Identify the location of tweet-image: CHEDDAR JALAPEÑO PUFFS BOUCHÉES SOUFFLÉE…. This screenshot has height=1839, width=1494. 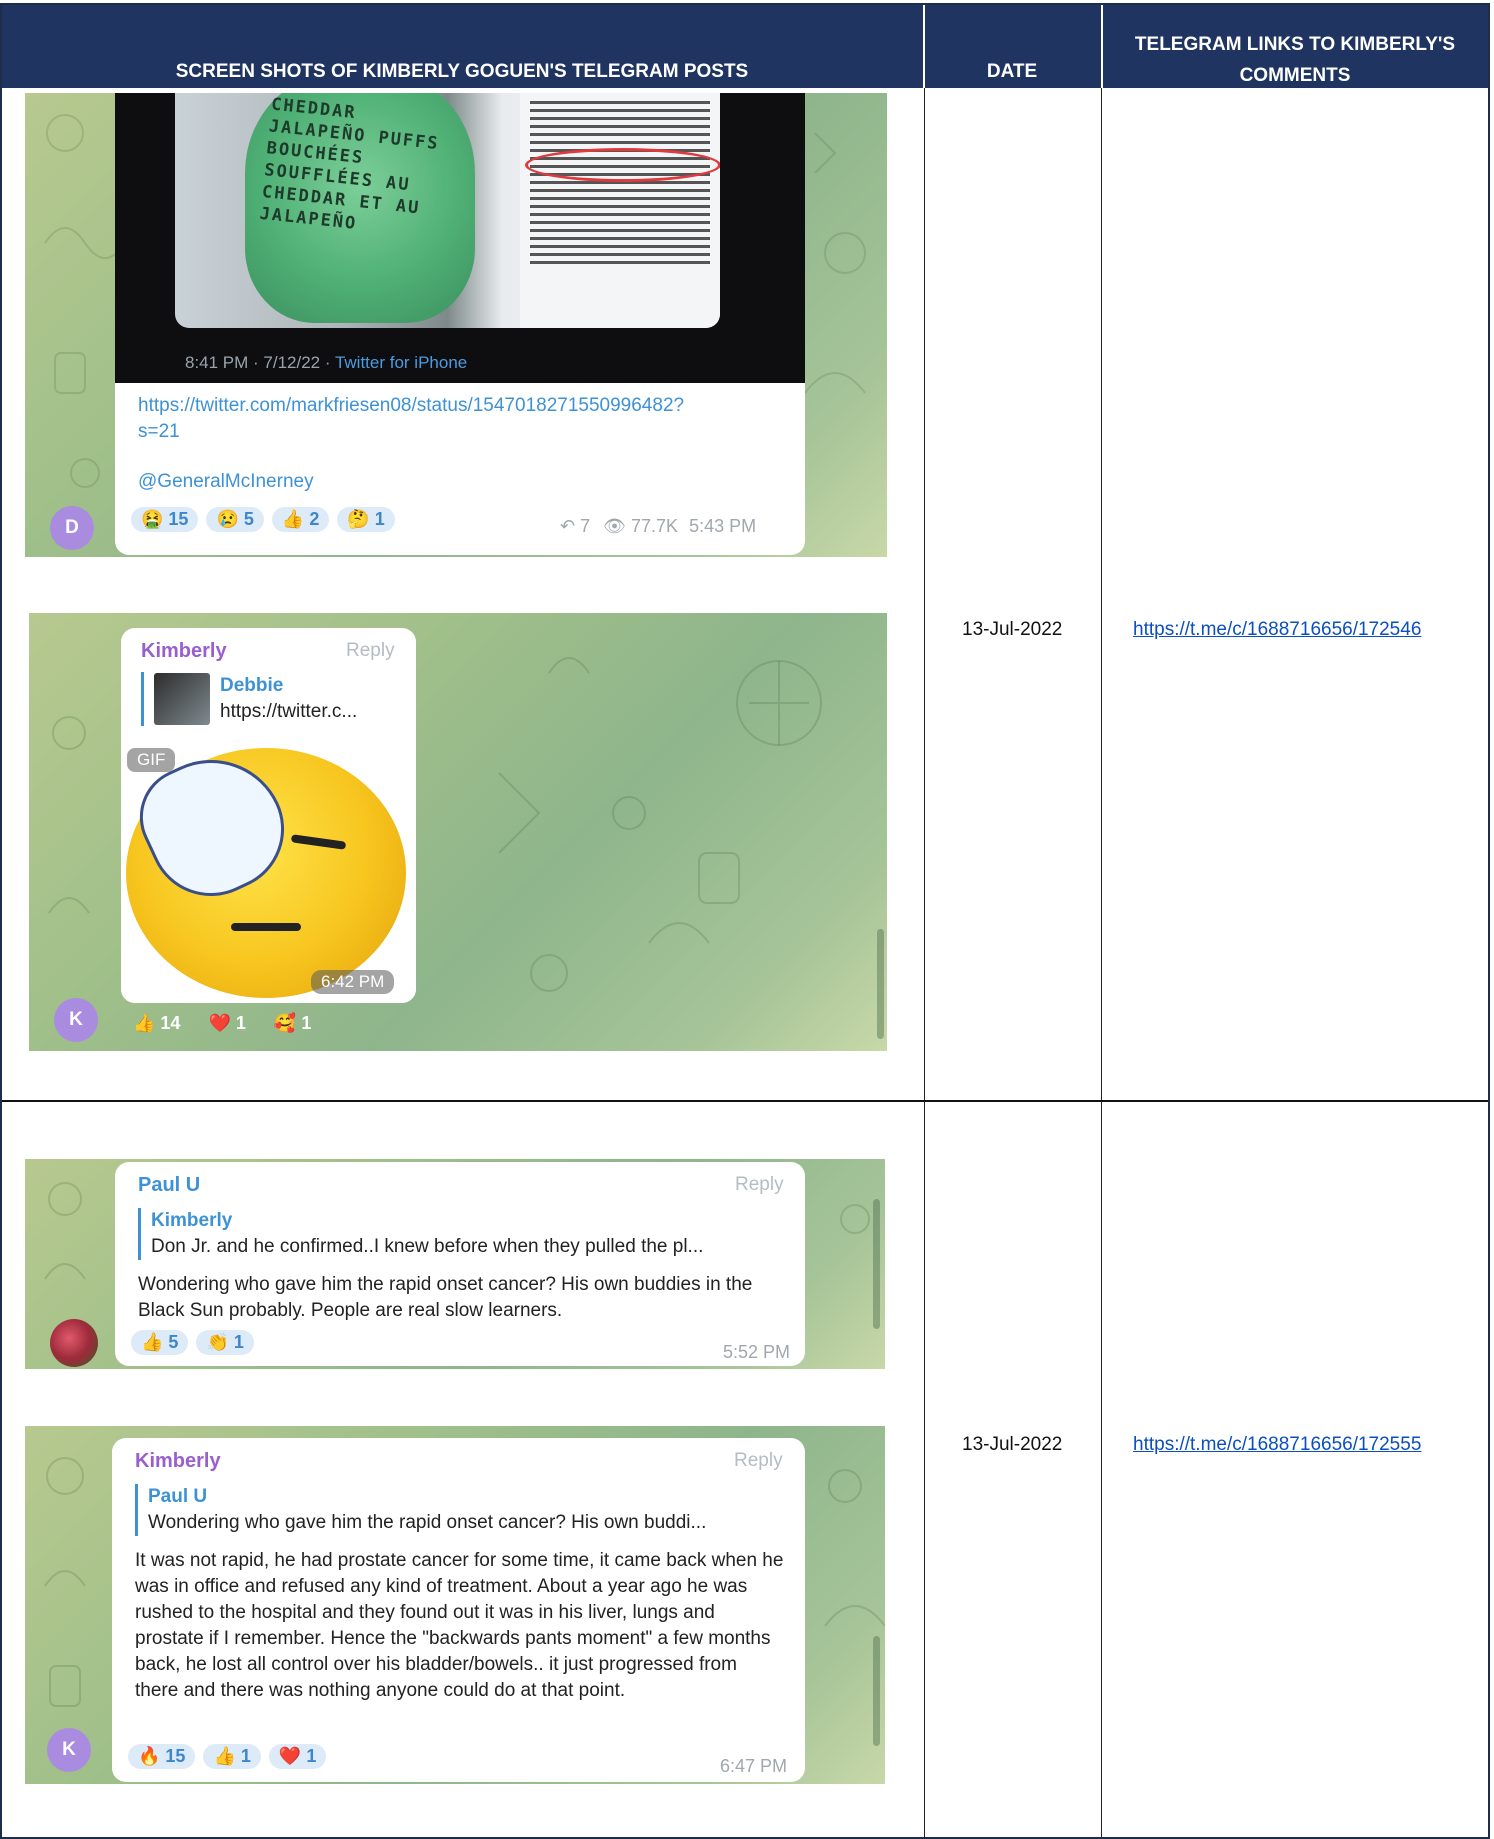
(460, 243).